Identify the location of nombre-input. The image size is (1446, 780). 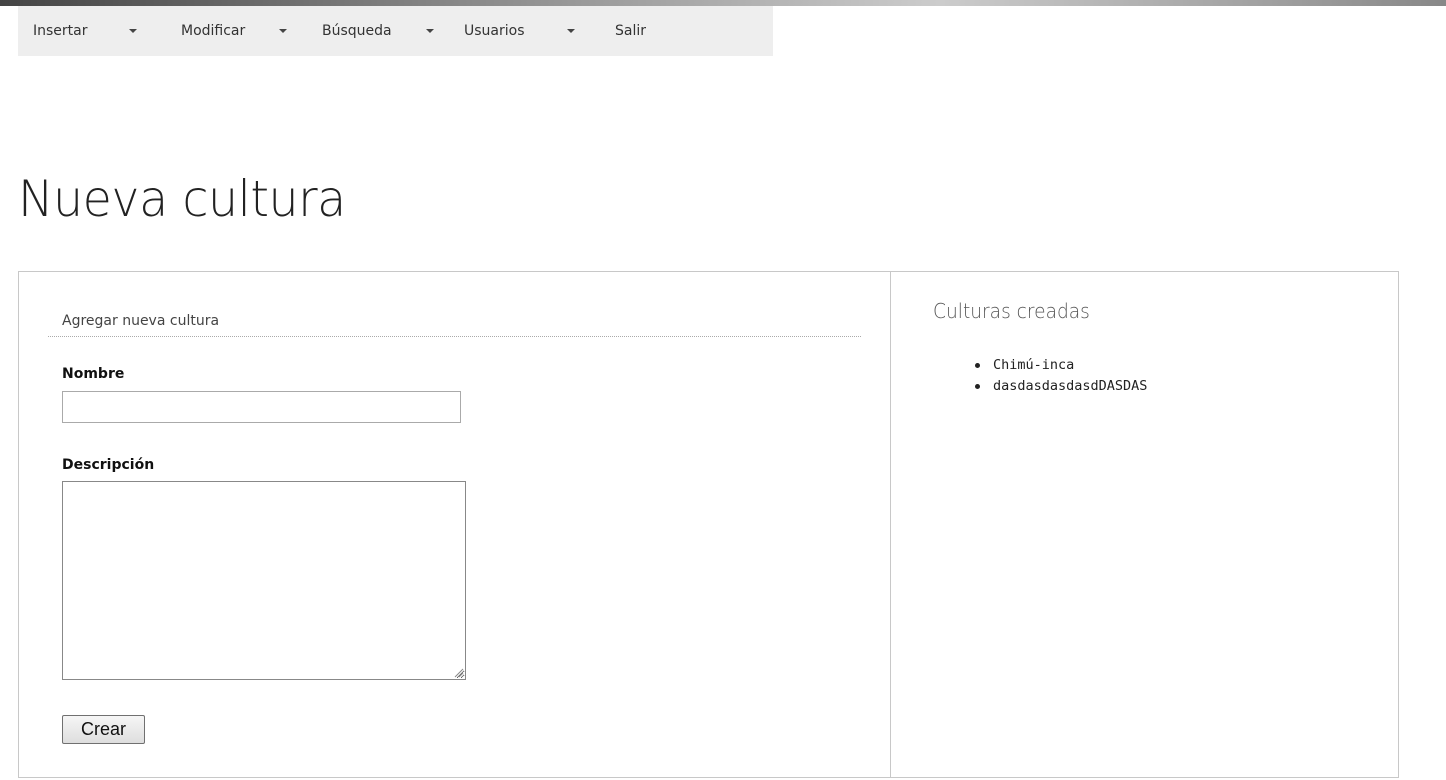
(261, 407).